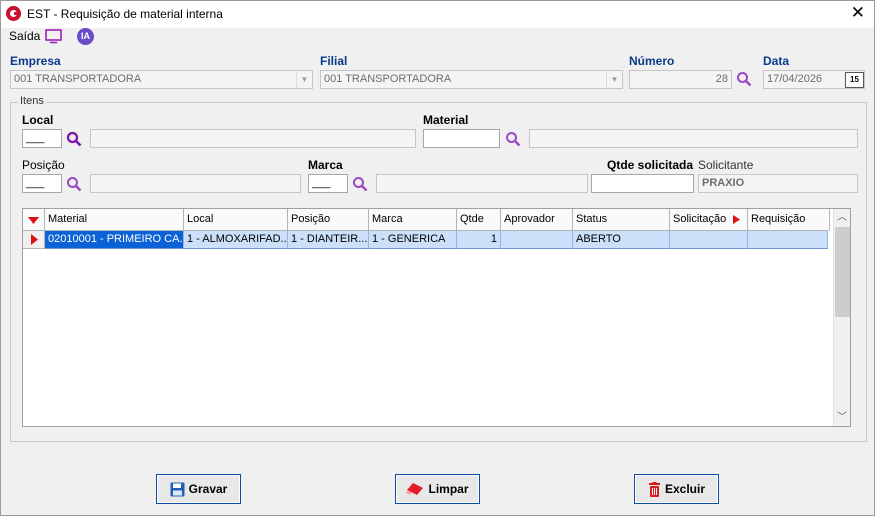 This screenshot has width=875, height=516. I want to click on local-description-field, so click(253, 138).